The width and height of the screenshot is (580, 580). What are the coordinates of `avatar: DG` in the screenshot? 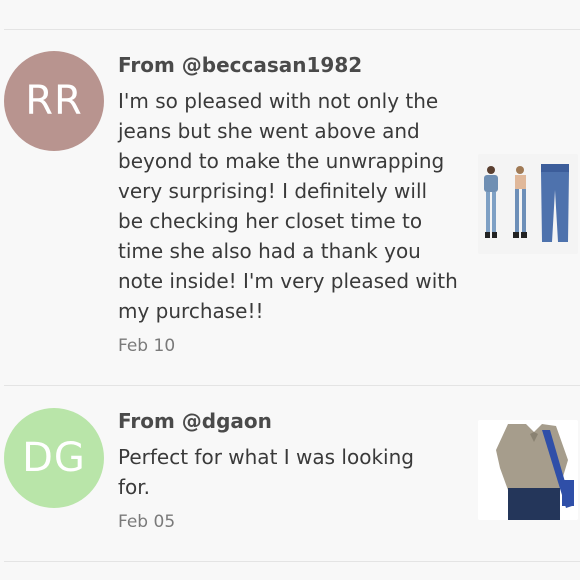 It's located at (54, 458).